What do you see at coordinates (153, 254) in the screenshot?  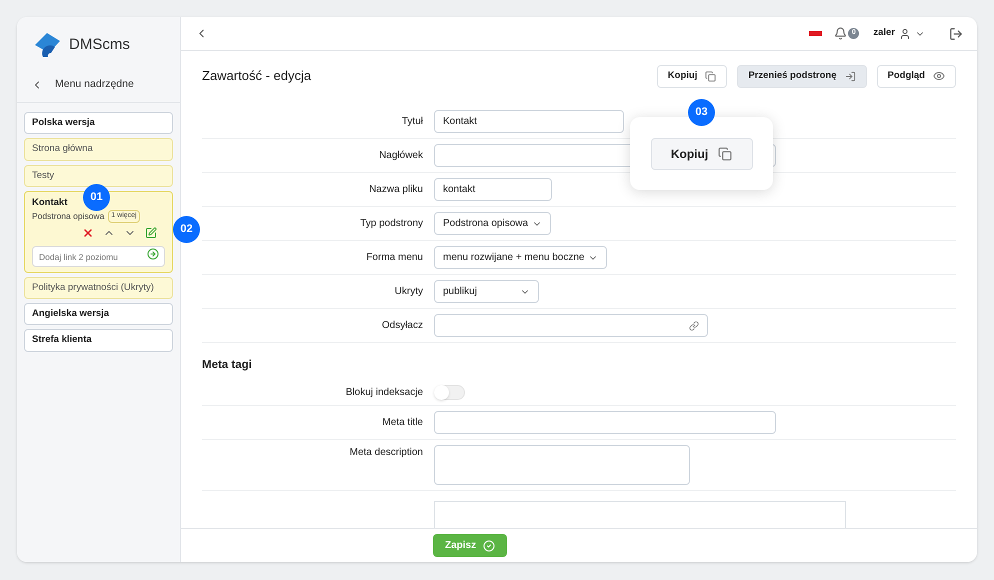 I see `go-icon` at bounding box center [153, 254].